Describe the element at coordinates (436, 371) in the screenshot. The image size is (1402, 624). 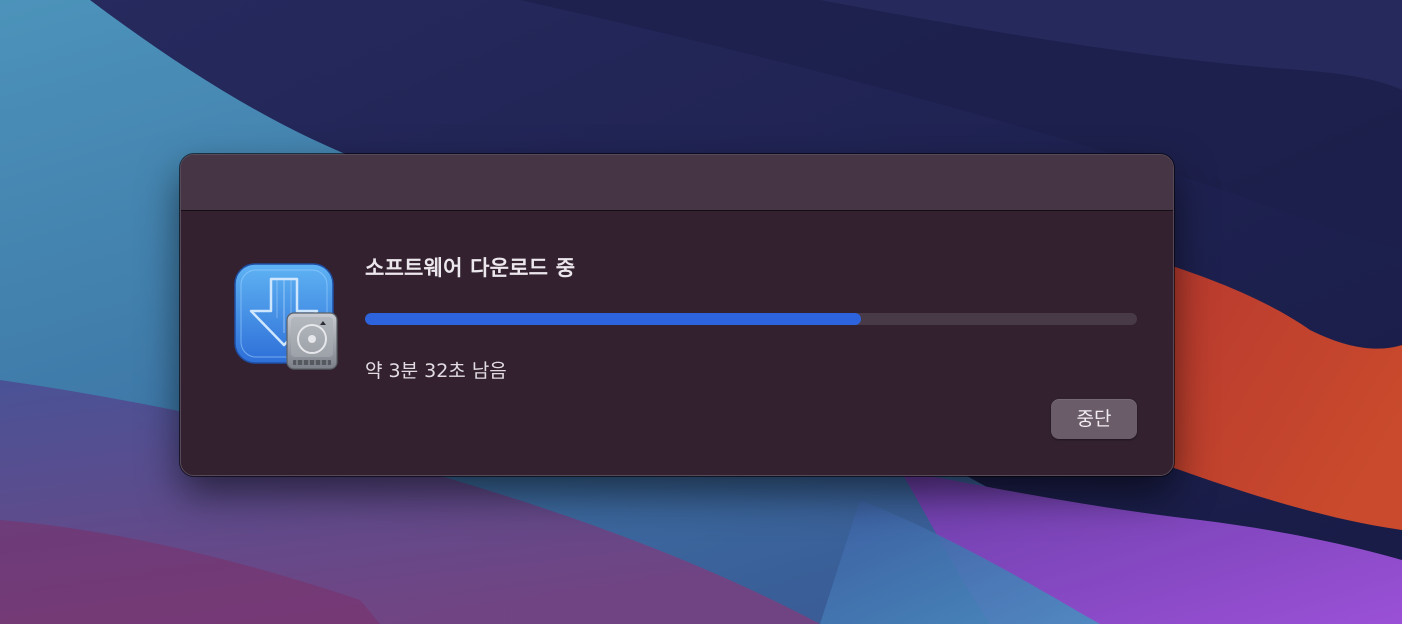
I see `time-remaining-text: 약 3분 32초 남음` at that location.